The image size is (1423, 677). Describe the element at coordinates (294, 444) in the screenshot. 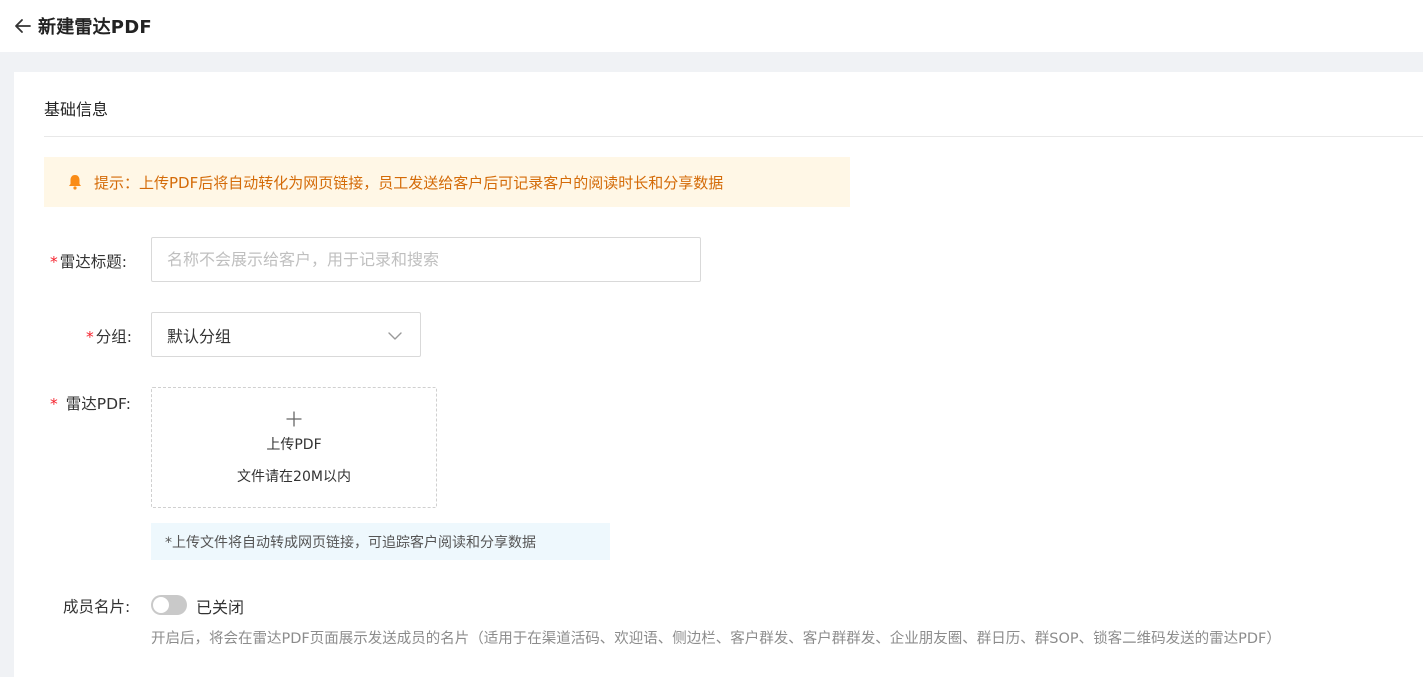

I see `upload-label: 上传PDF` at that location.